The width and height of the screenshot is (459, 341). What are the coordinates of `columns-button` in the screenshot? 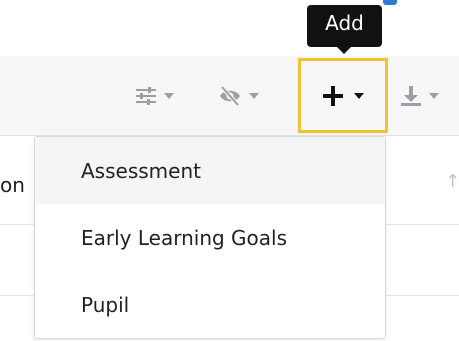 It's located at (154, 96).